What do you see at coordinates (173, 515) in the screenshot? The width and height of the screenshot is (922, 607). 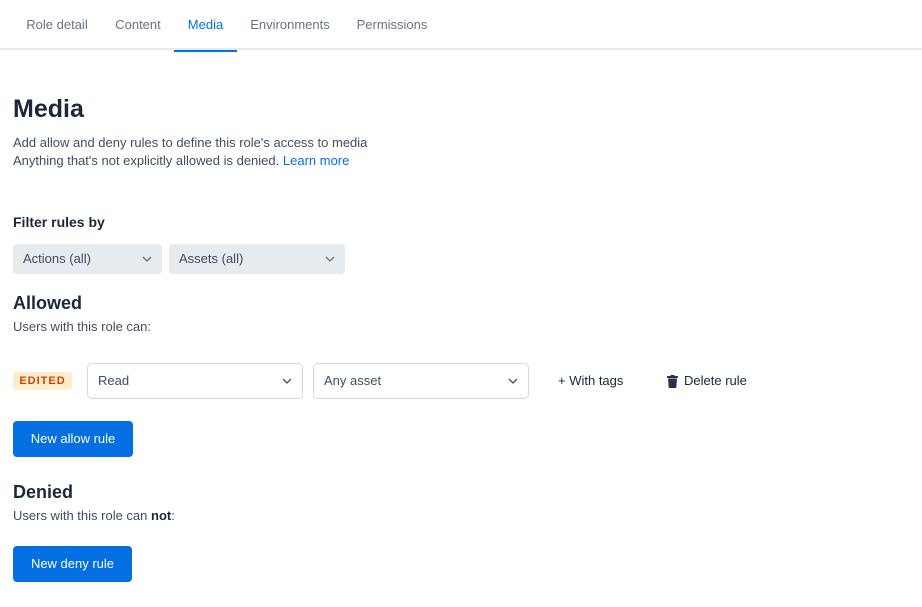 I see `denied-subtitle-suffix: :` at bounding box center [173, 515].